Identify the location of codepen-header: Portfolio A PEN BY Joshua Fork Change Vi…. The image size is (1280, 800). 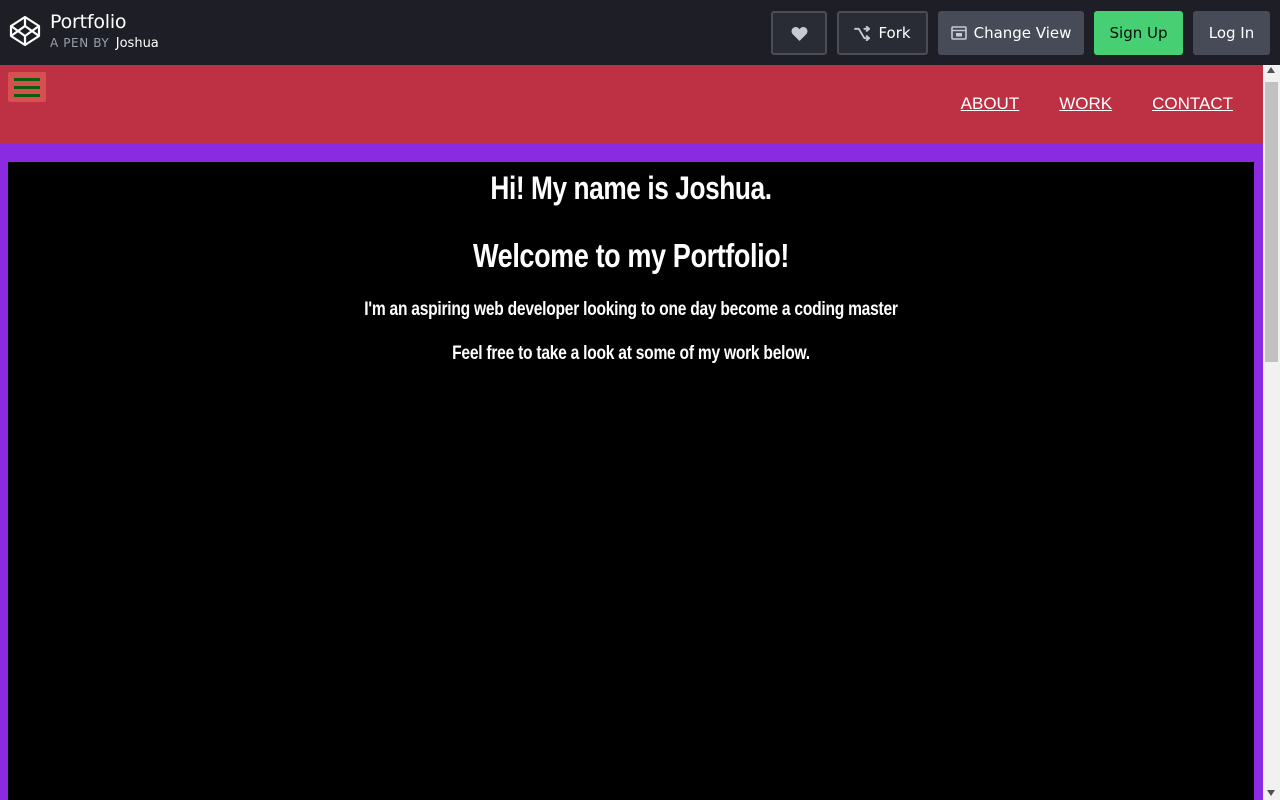
(640, 32).